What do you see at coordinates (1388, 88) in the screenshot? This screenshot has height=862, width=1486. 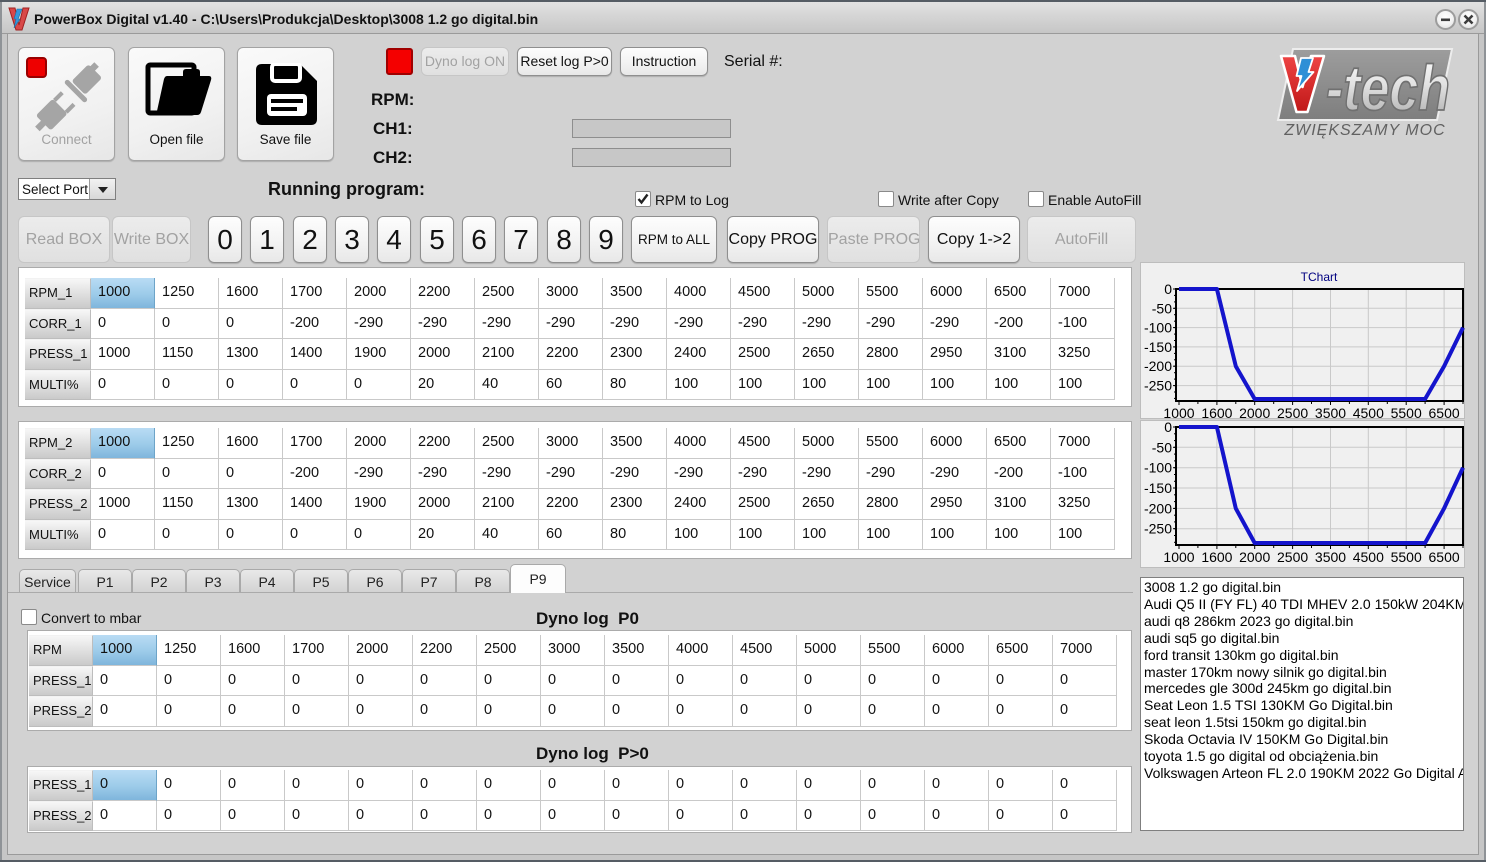 I see `svg-text: -tech` at bounding box center [1388, 88].